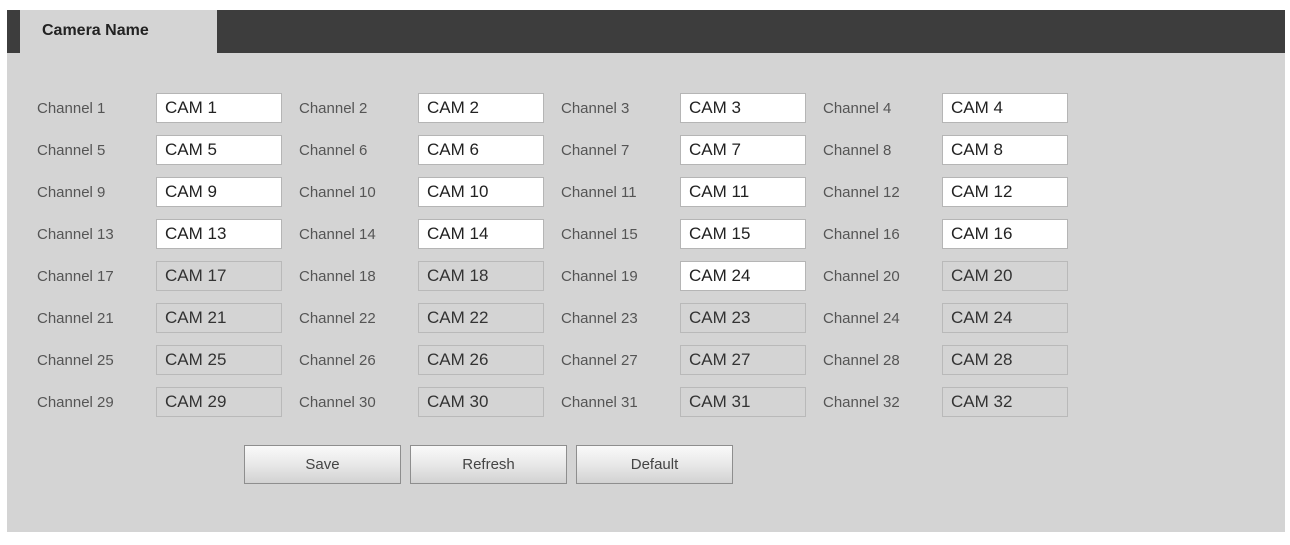 Image resolution: width=1290 pixels, height=545 pixels. What do you see at coordinates (599, 234) in the screenshot?
I see `channel-15-label: Channel 15` at bounding box center [599, 234].